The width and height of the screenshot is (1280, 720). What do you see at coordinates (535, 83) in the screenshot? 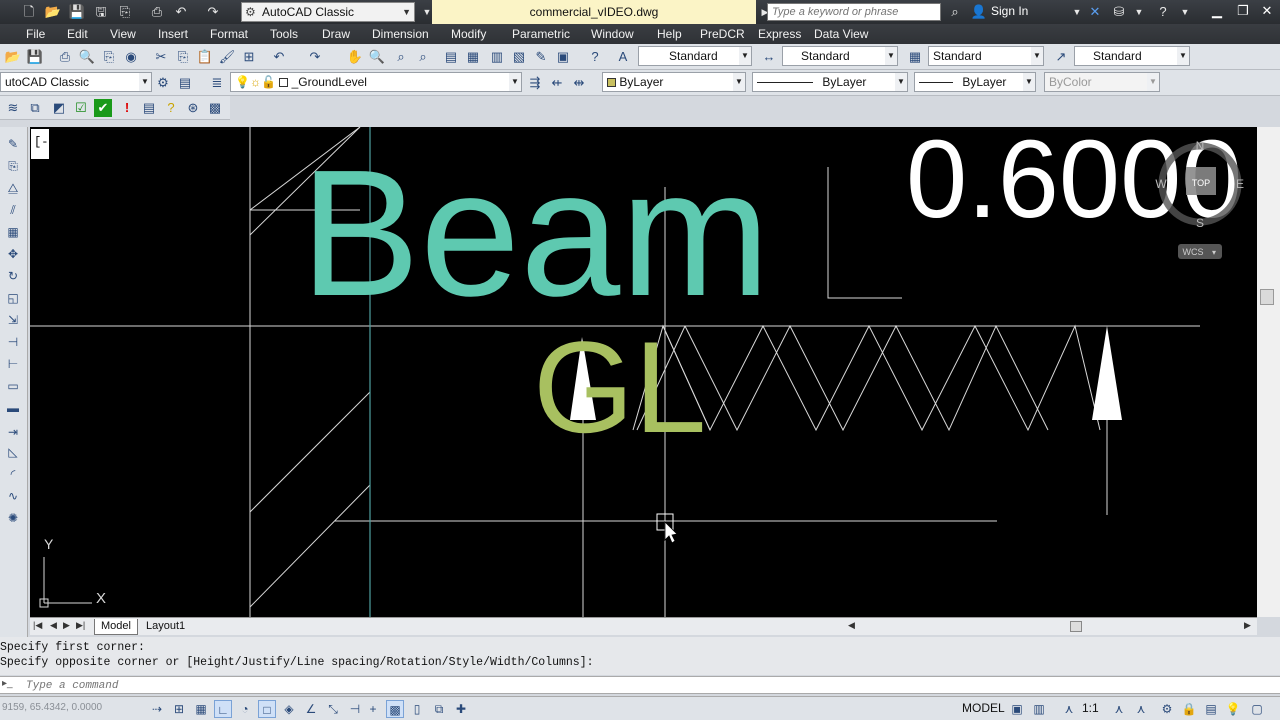
I see `make-current-layer-icon: ⇶` at bounding box center [535, 83].